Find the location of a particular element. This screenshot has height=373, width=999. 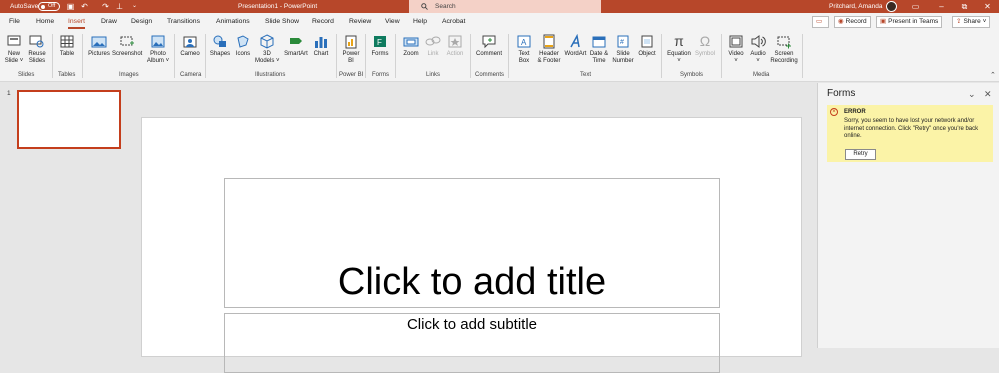

text-box-button: A Text Box is located at coordinates (524, 49).